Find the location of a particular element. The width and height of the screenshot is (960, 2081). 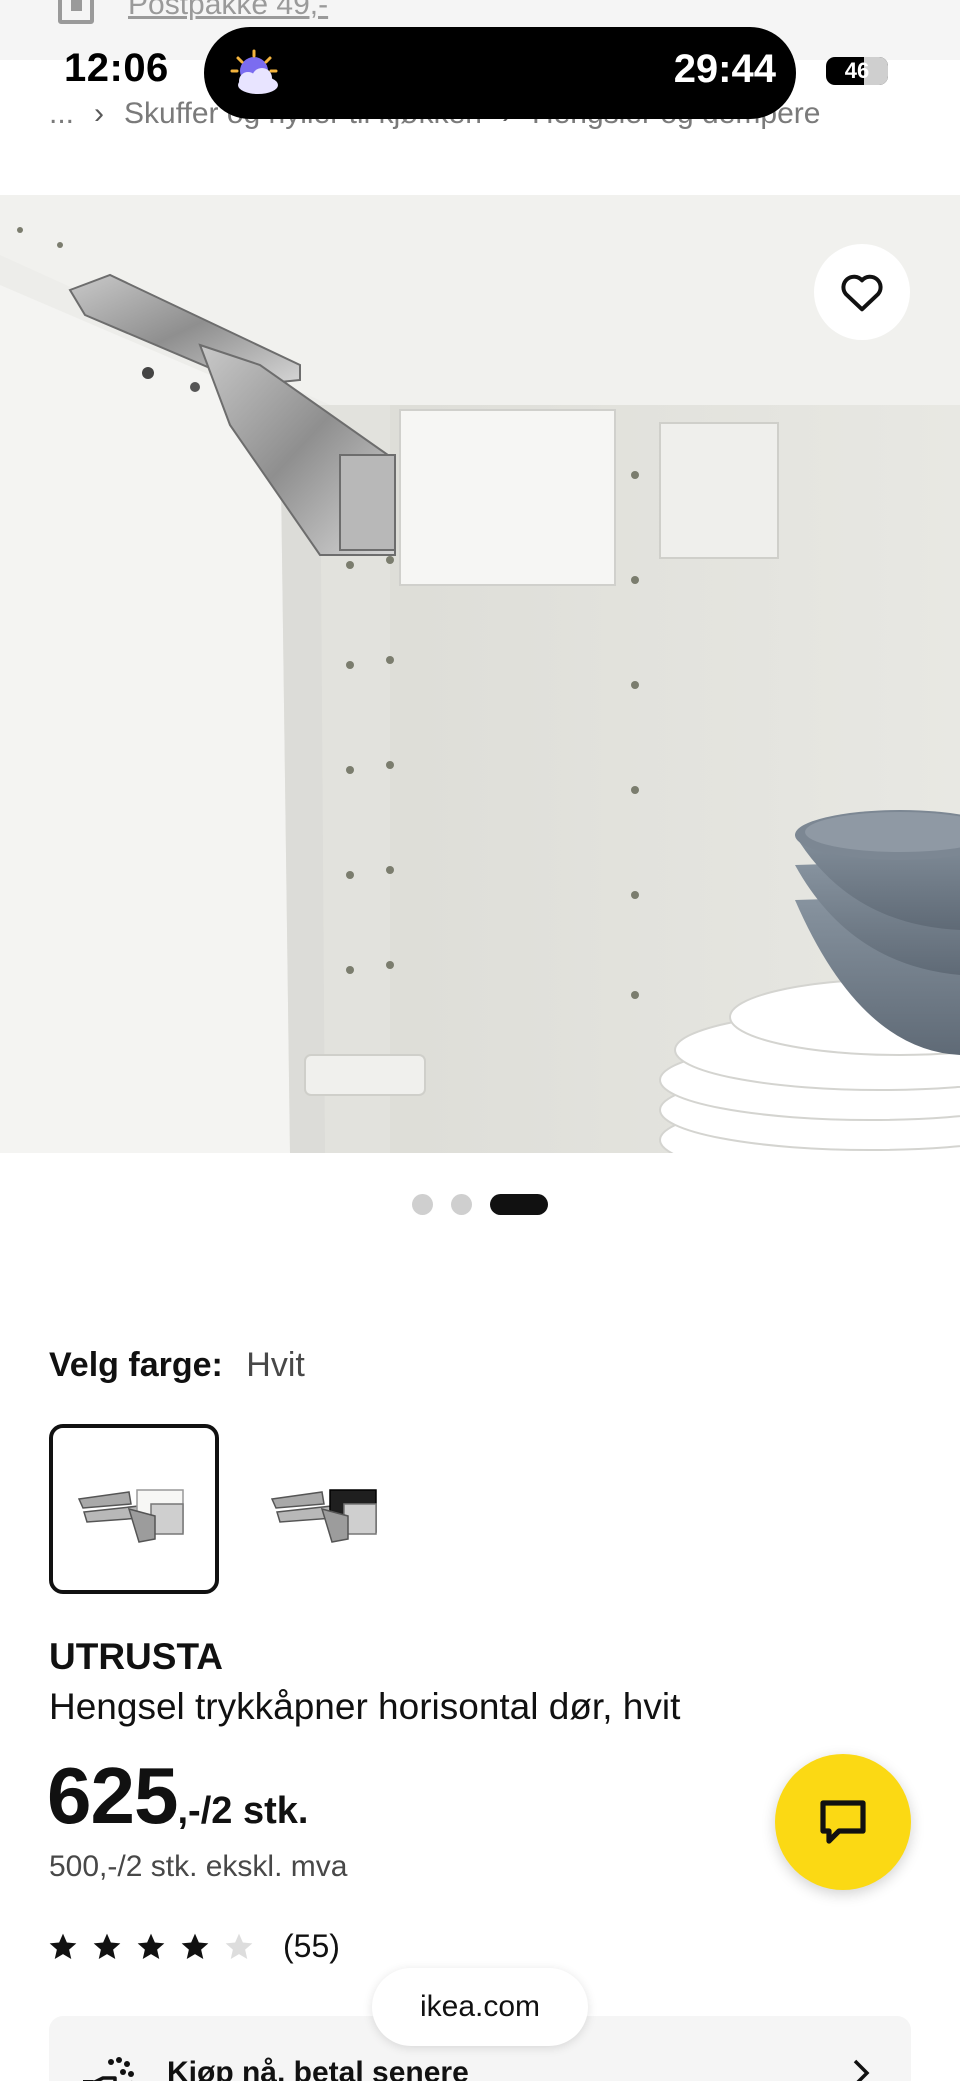

review-count: (55) is located at coordinates (311, 1946).